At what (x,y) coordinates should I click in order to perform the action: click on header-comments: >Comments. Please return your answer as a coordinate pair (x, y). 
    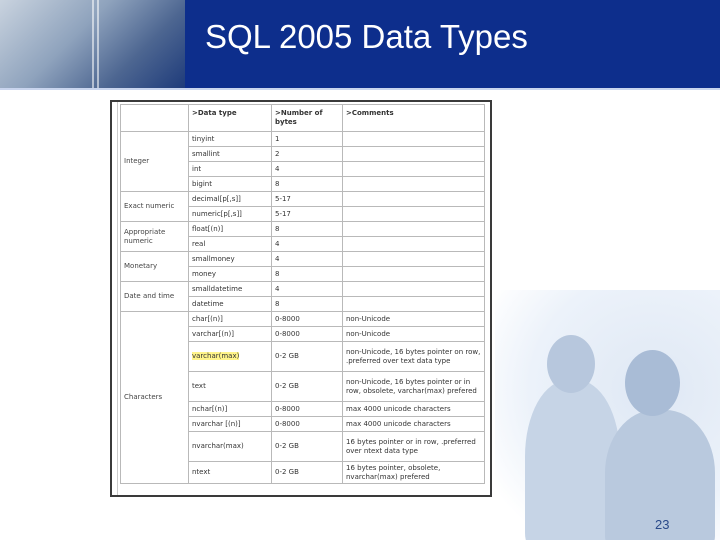
    Looking at the image, I should click on (413, 118).